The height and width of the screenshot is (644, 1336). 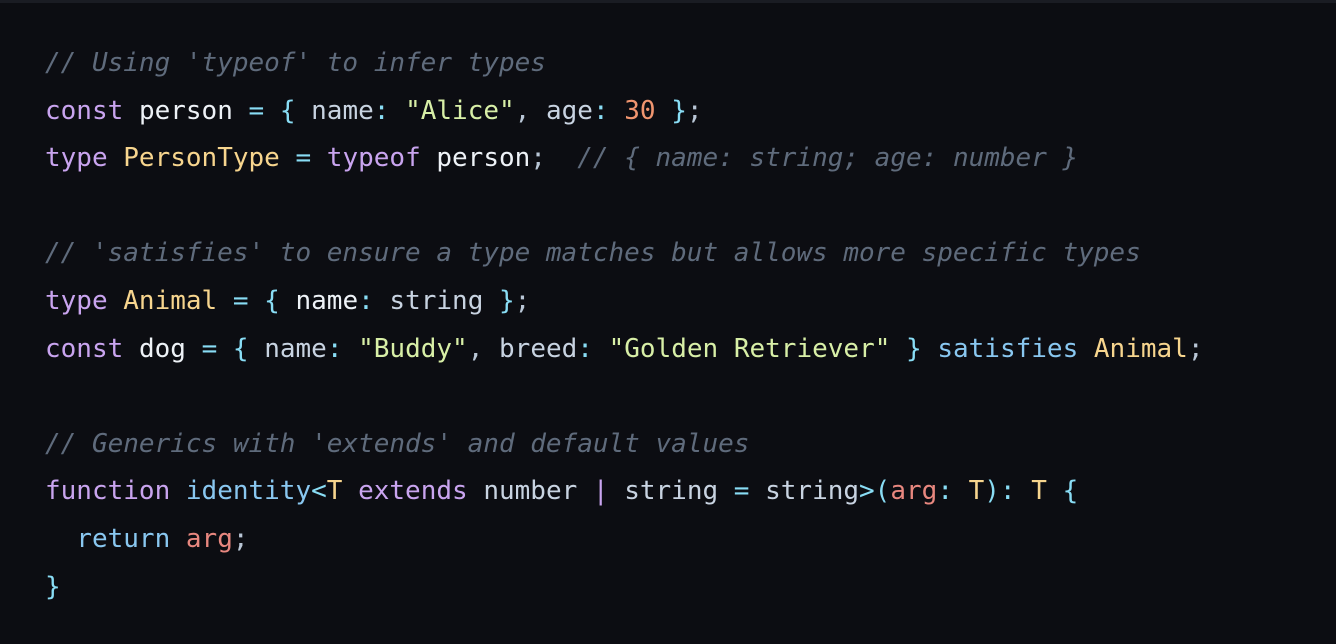 I want to click on code-operator: <, so click(x=319, y=491).